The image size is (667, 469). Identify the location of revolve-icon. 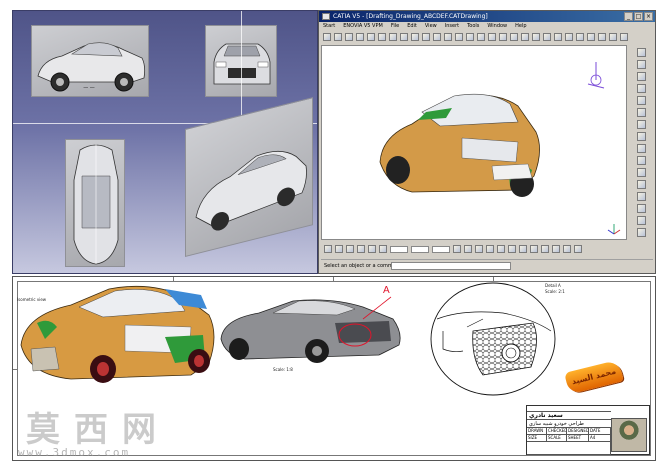
(641, 148).